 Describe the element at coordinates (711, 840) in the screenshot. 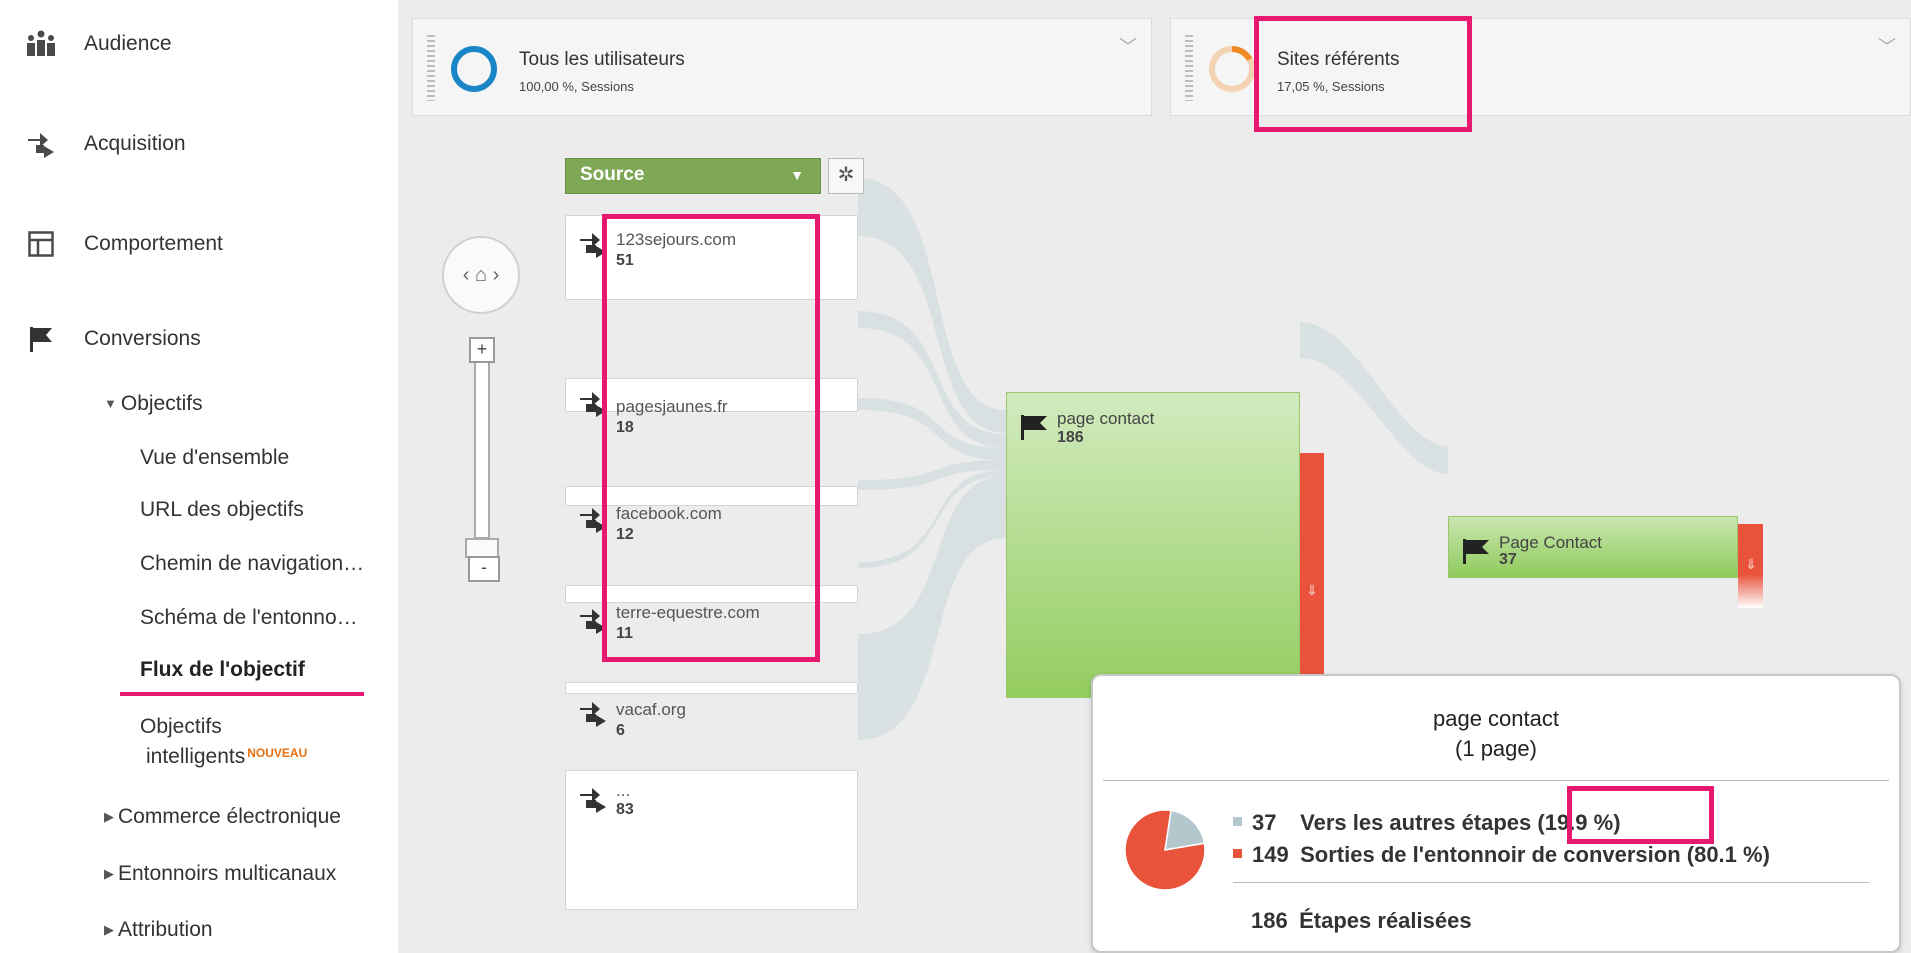

I see `source-node: ... 83` at that location.